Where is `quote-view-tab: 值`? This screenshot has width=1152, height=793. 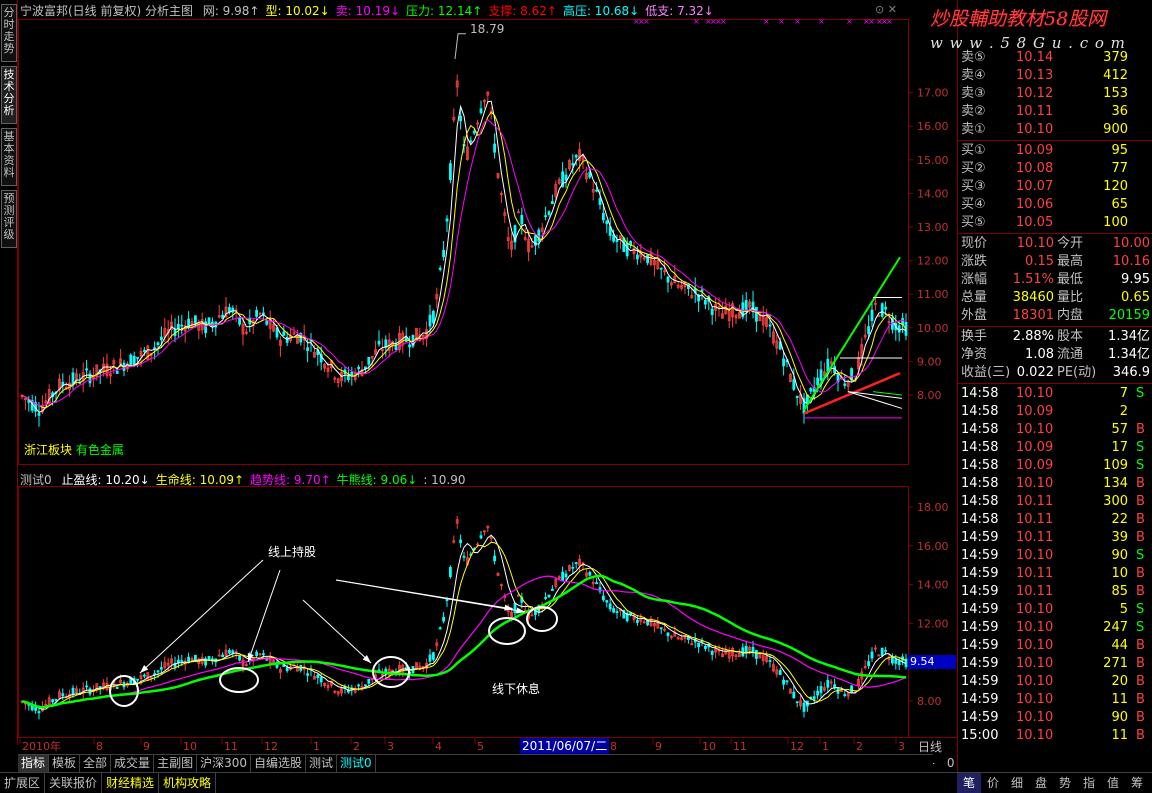 quote-view-tab: 值 is located at coordinates (1113, 783).